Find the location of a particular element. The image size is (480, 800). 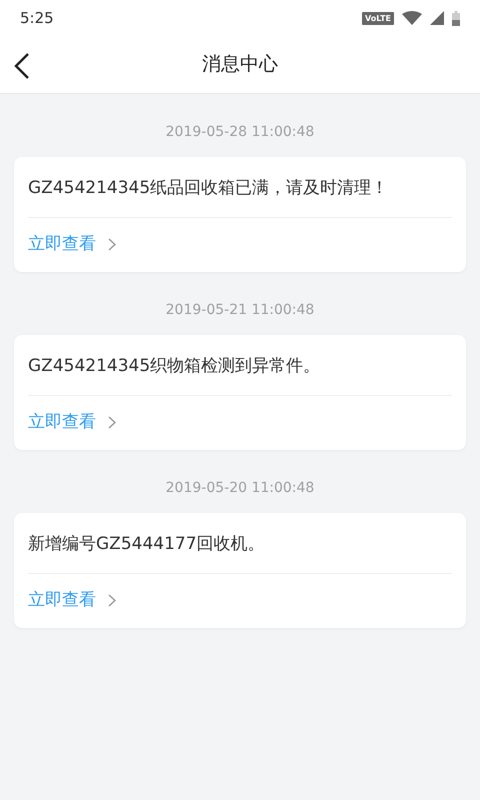

battery-icon is located at coordinates (456, 18).